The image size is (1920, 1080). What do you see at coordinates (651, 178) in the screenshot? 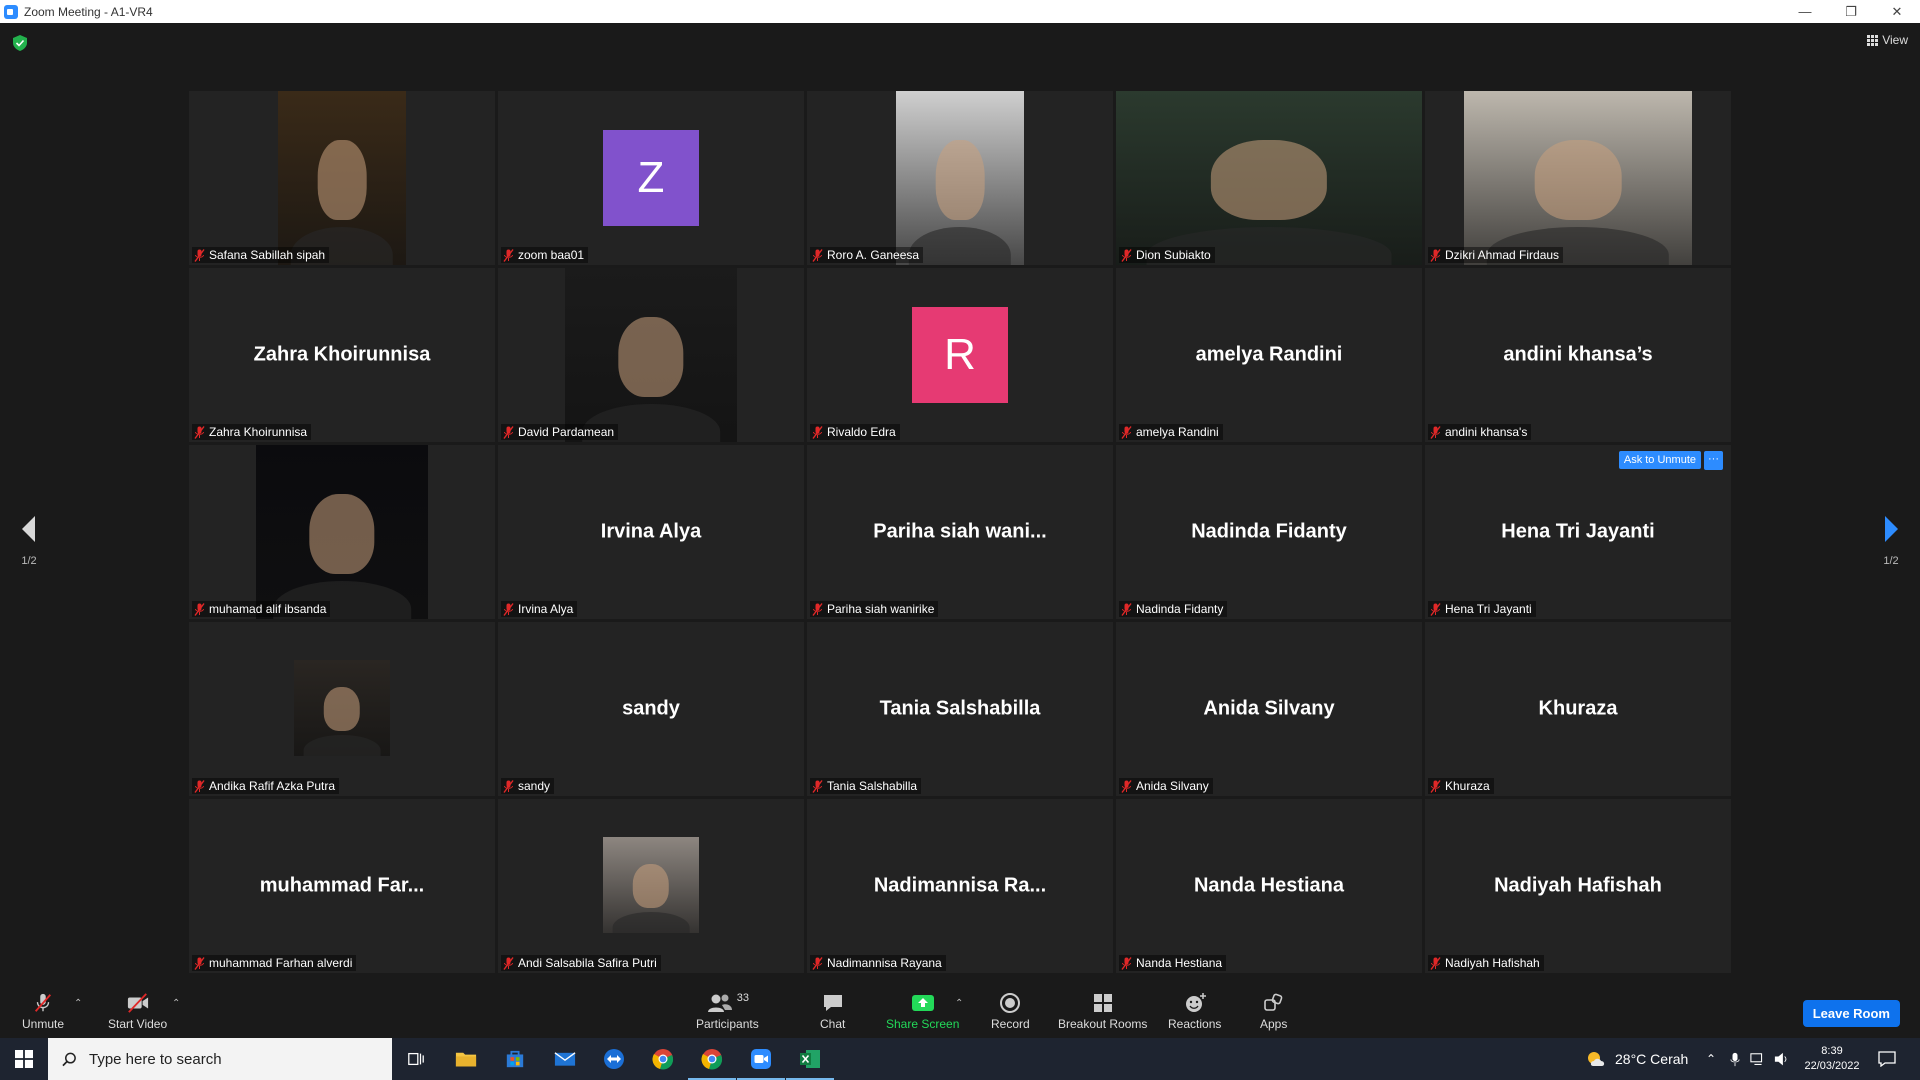
I see `participant-tile: Zzoom baa01` at bounding box center [651, 178].